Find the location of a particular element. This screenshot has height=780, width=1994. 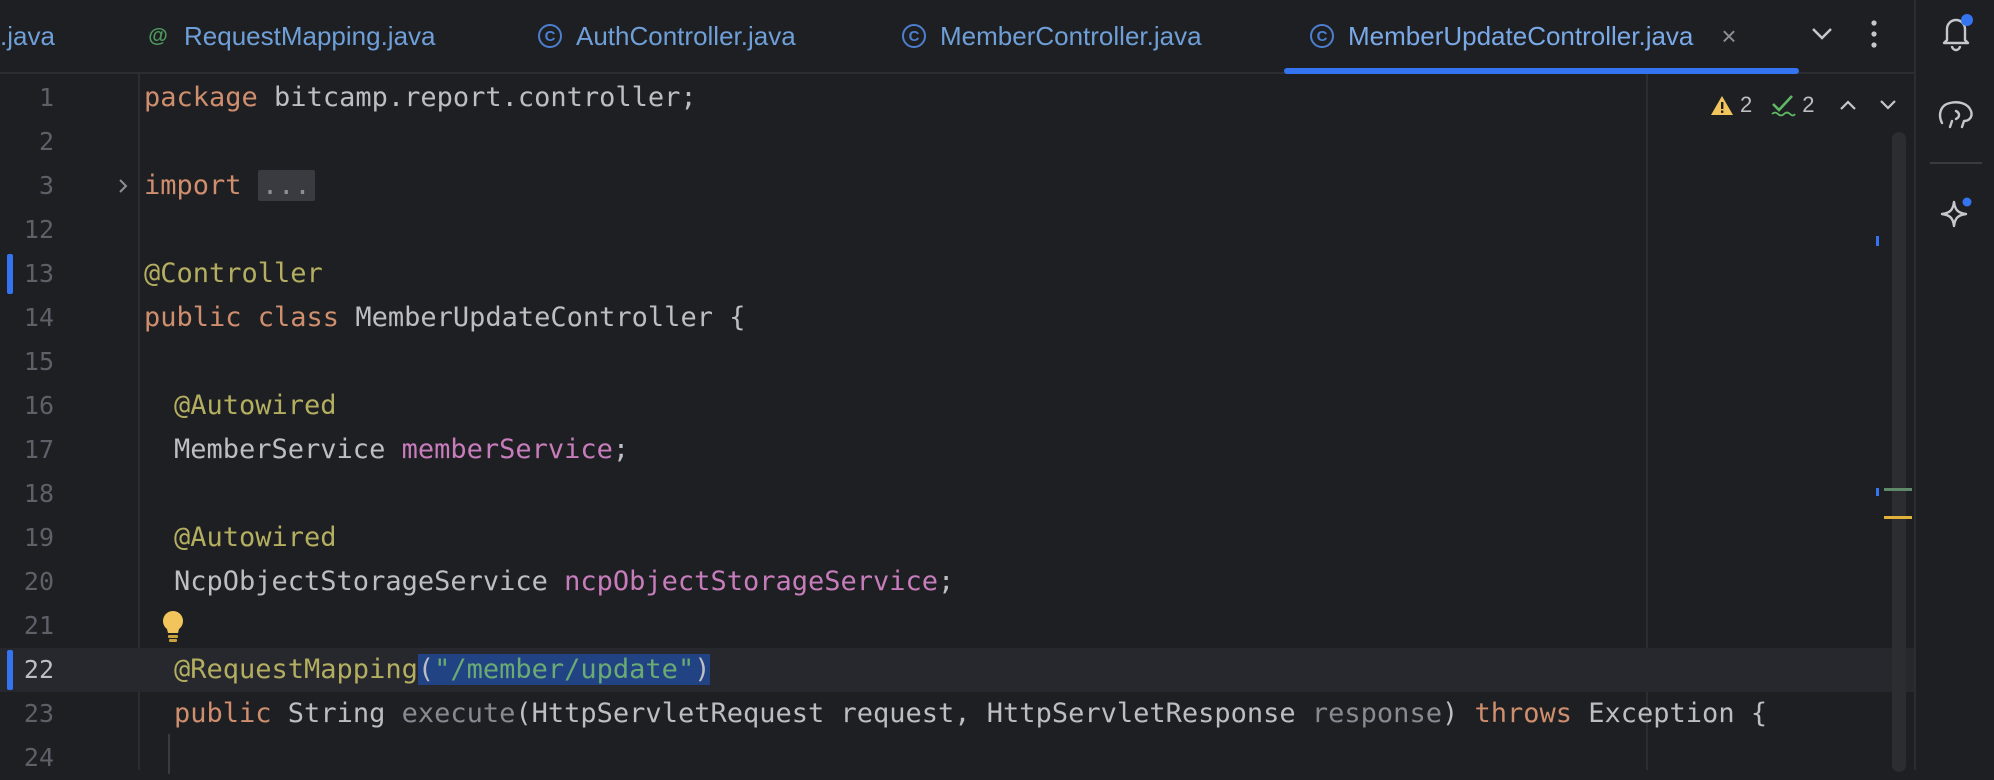

tab-member-controller: C MemberController.java is located at coordinates (1052, 36).